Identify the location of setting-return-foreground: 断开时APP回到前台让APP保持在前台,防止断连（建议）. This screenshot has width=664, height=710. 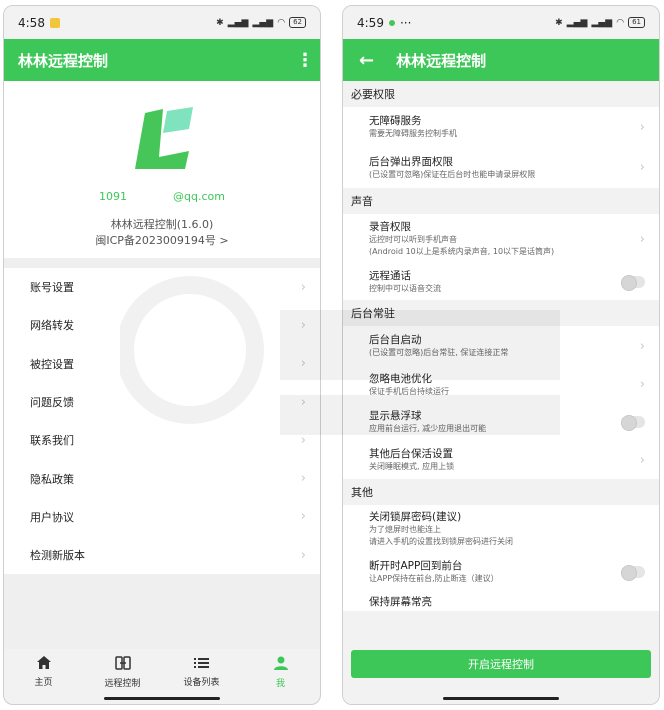
(501, 572).